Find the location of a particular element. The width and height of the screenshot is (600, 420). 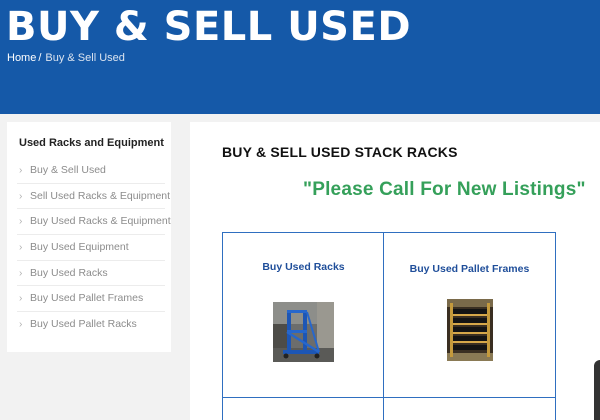

pallet-frames-photo-icon is located at coordinates (470, 330).